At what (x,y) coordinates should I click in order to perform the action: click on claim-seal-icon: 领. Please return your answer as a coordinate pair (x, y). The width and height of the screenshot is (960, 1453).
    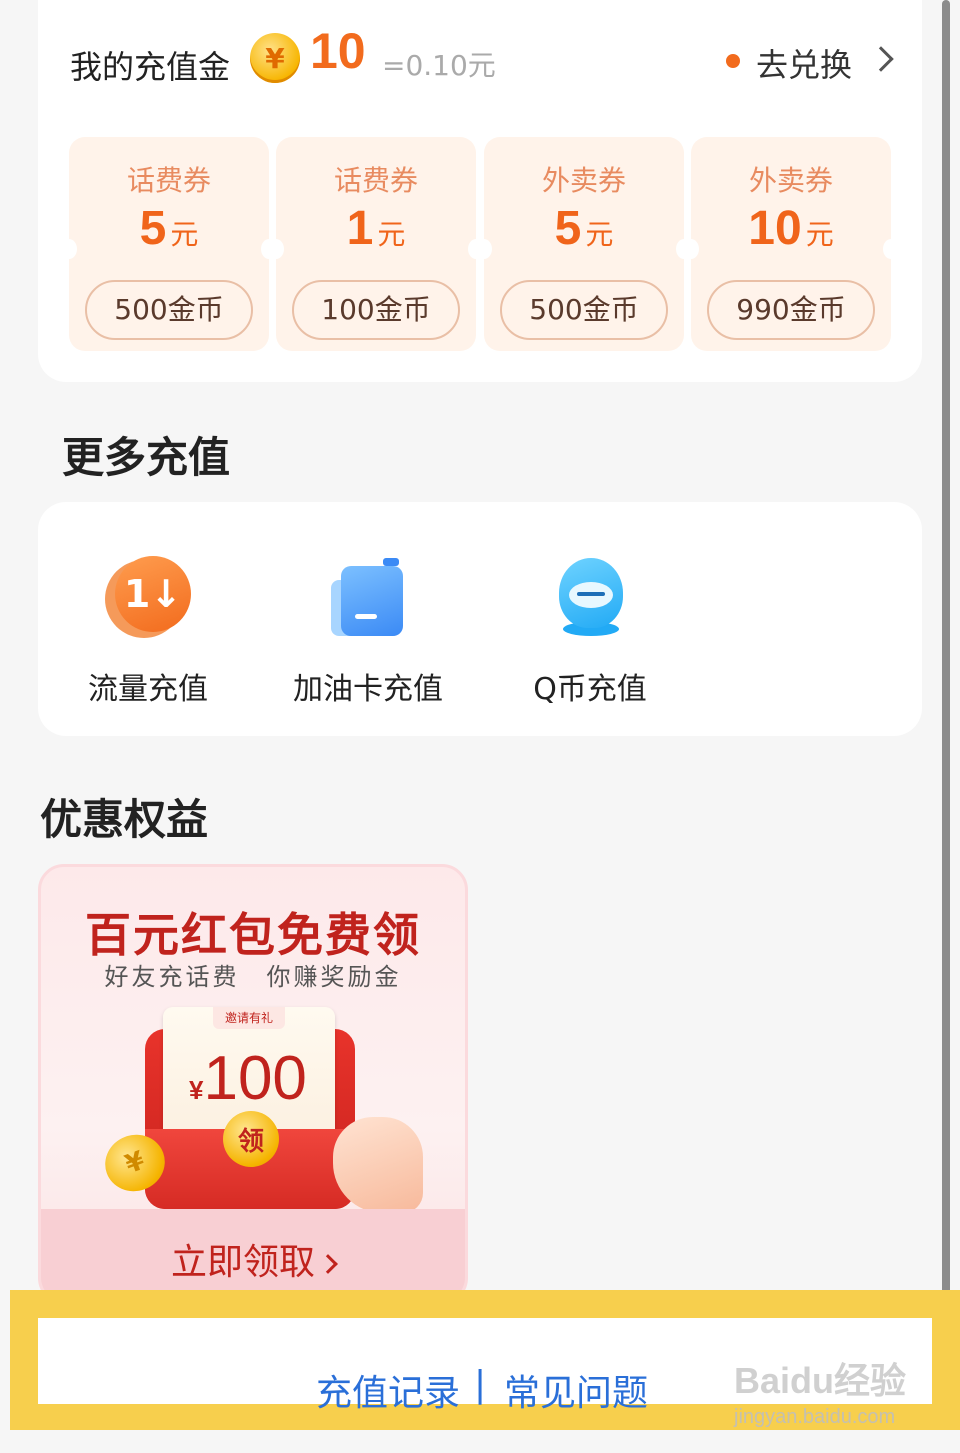
    Looking at the image, I should click on (251, 1139).